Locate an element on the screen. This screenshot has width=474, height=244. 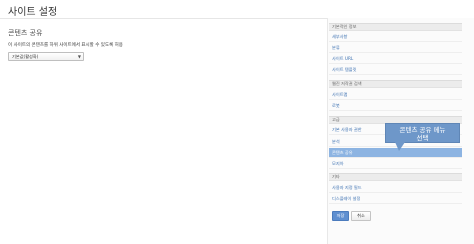
sidebar-group-search: 웹진 저작권 검색 is located at coordinates (395, 84).